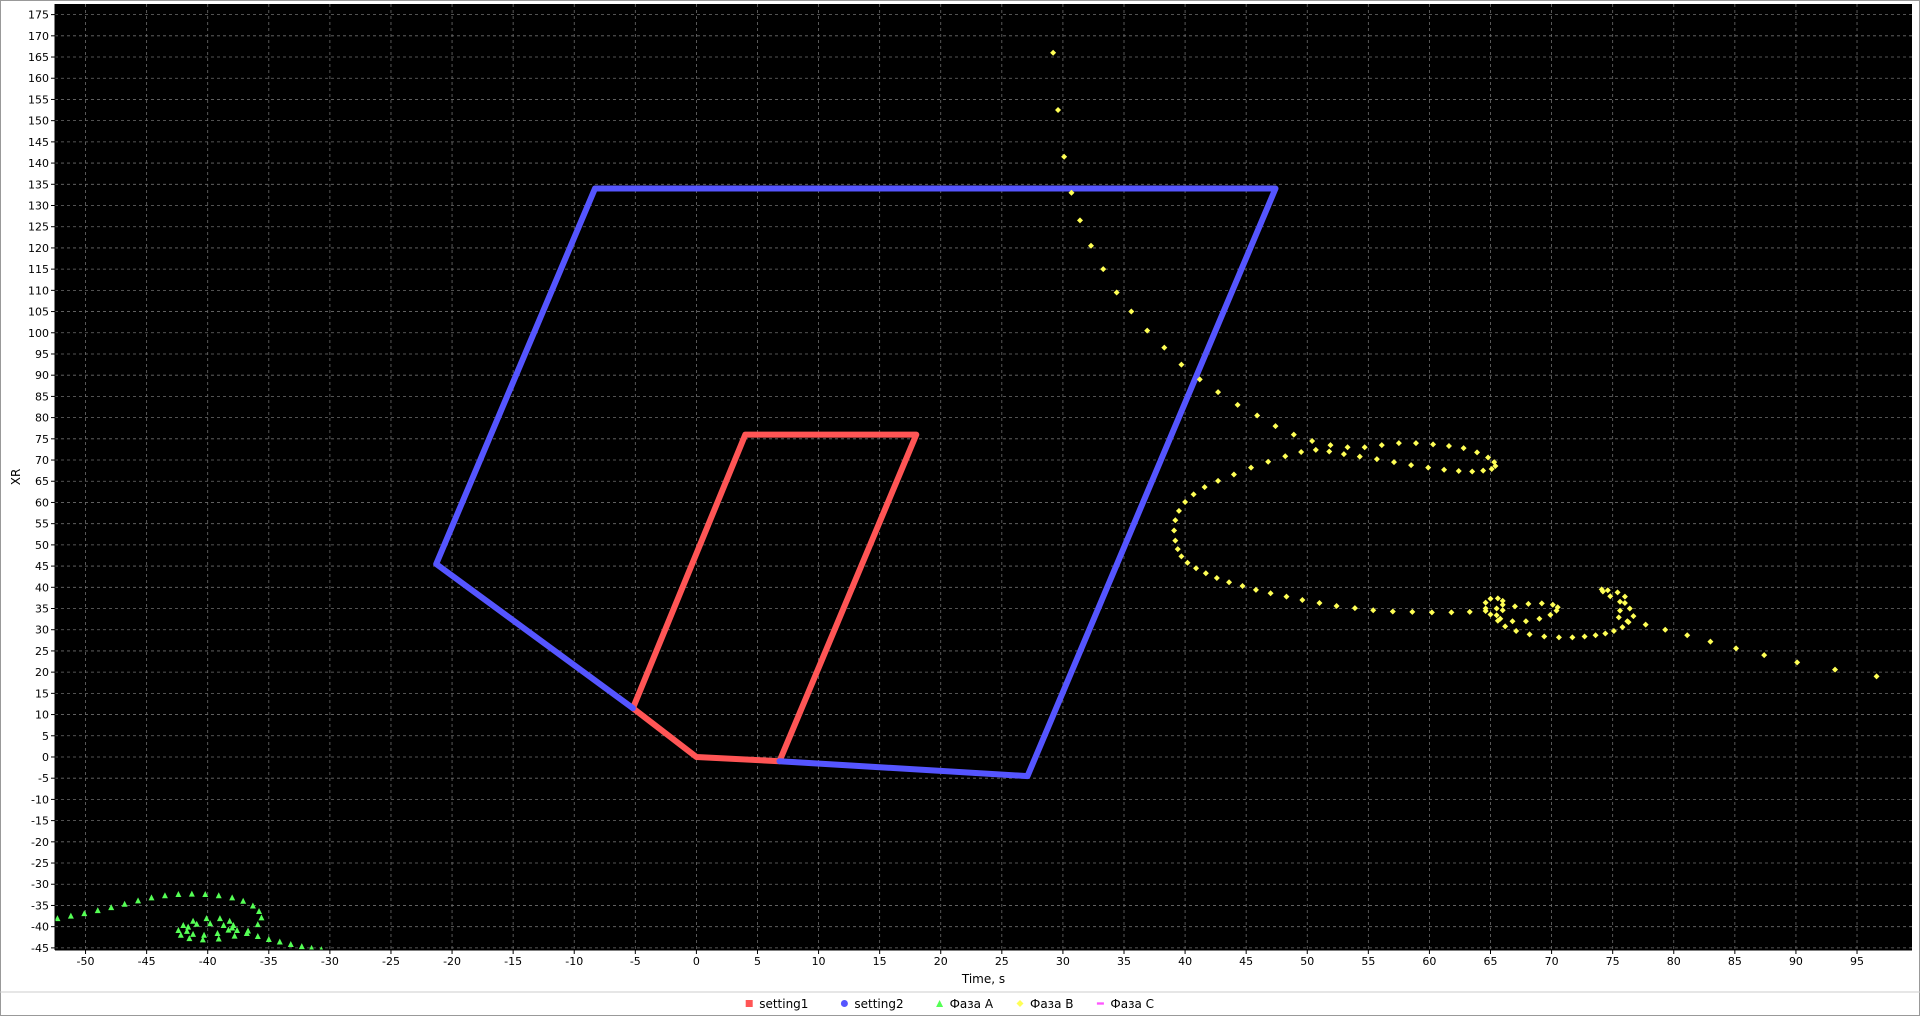  I want to click on y-tick-label: -35, so click(40, 905).